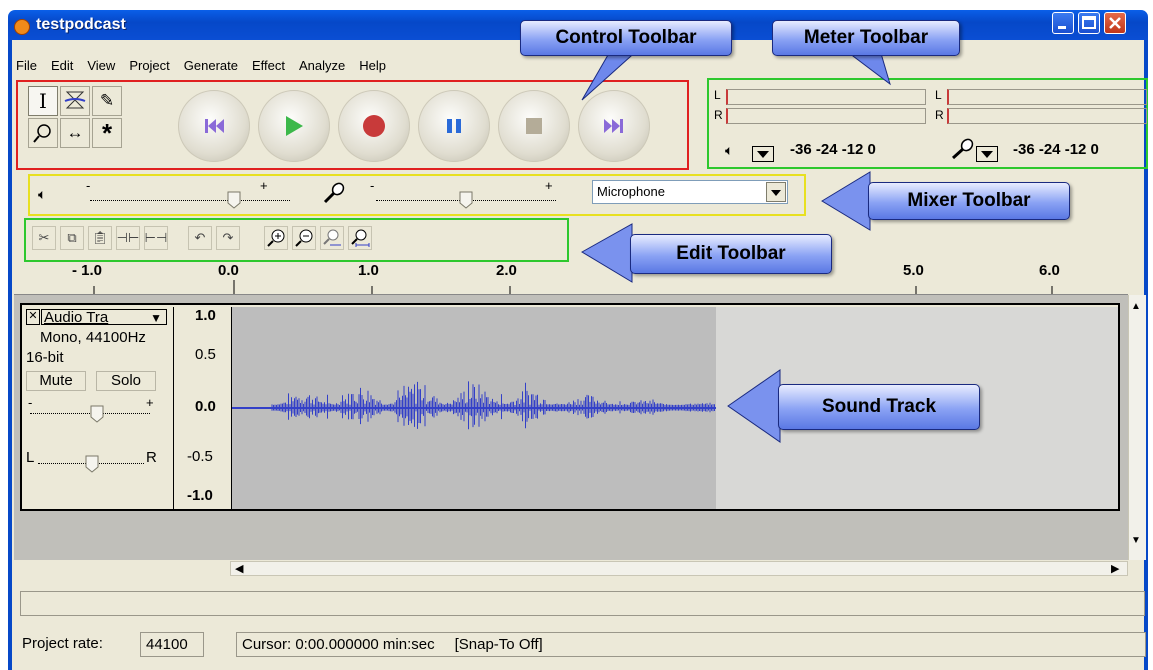  I want to click on sound-track-callout: Sound Track, so click(879, 407).